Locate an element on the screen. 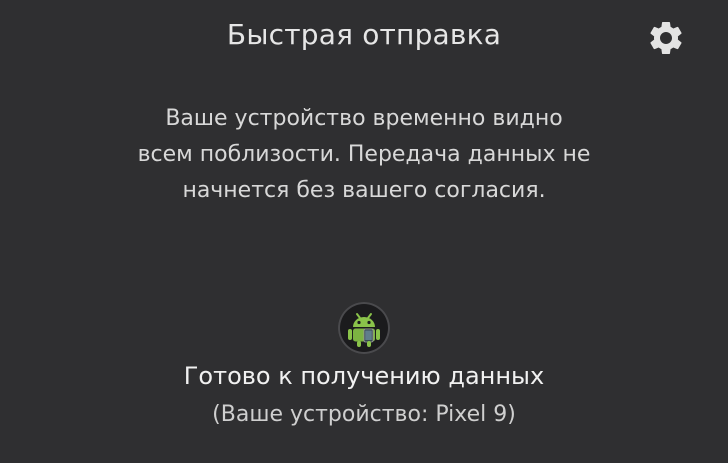  gear-icon is located at coordinates (666, 38).